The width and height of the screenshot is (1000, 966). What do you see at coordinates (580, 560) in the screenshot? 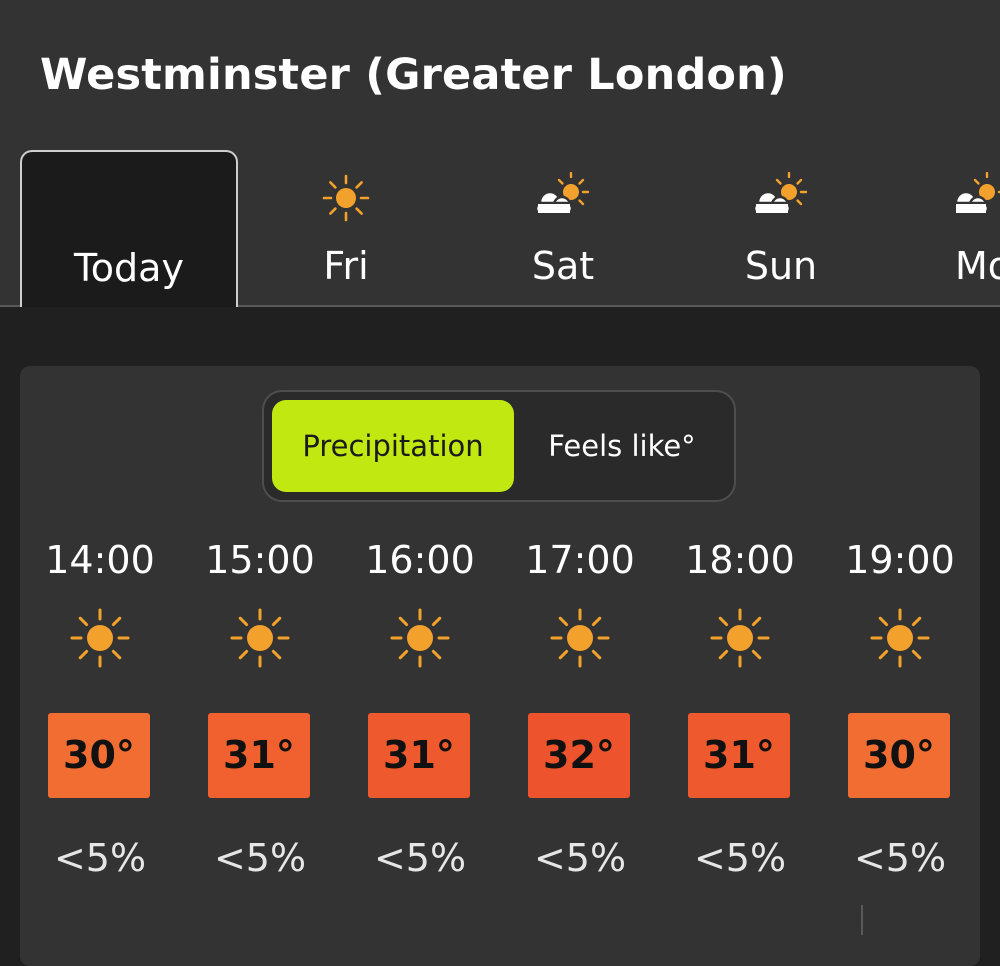
I see `hour-time: 17:00` at bounding box center [580, 560].